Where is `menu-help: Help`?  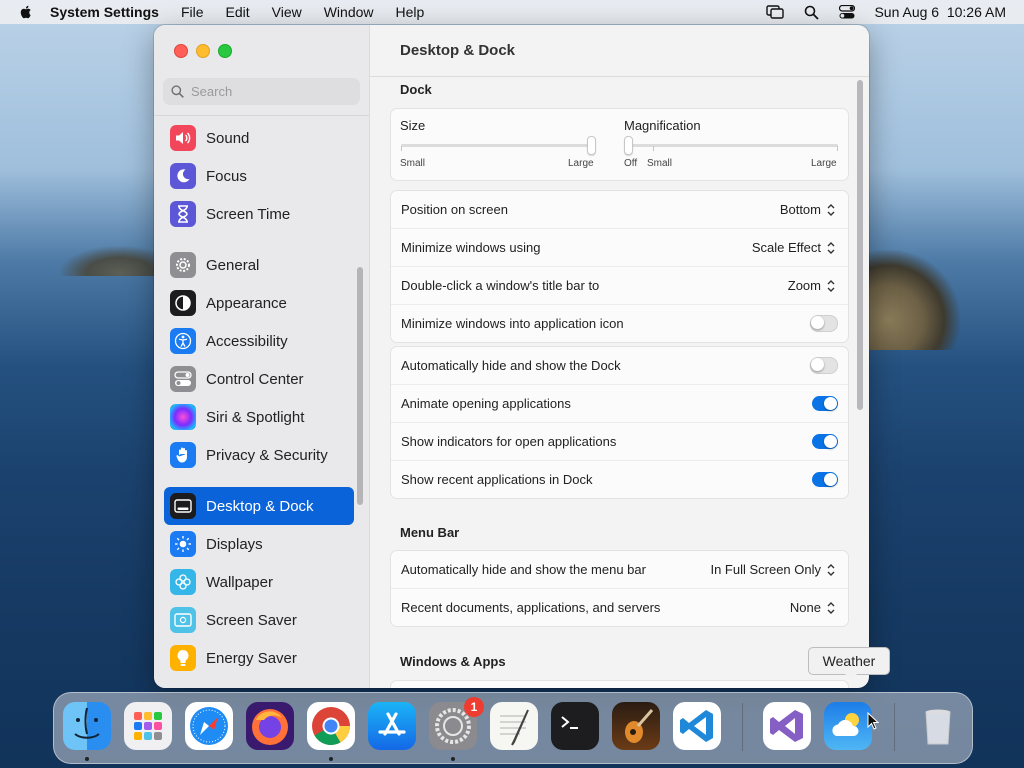 menu-help: Help is located at coordinates (410, 12).